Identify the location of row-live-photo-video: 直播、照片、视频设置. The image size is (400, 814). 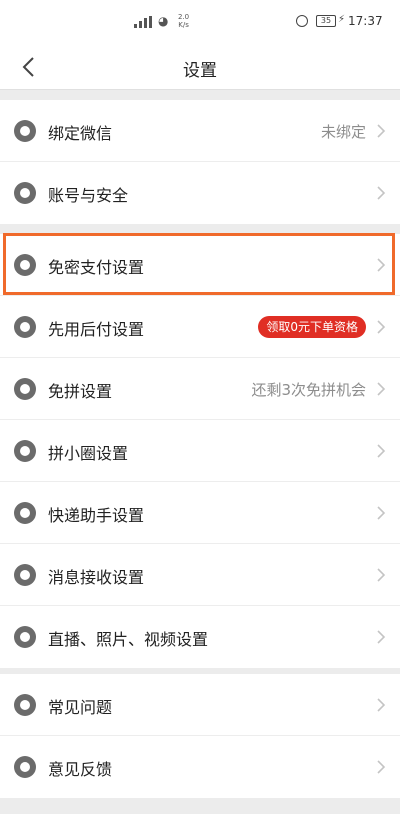
(200, 637).